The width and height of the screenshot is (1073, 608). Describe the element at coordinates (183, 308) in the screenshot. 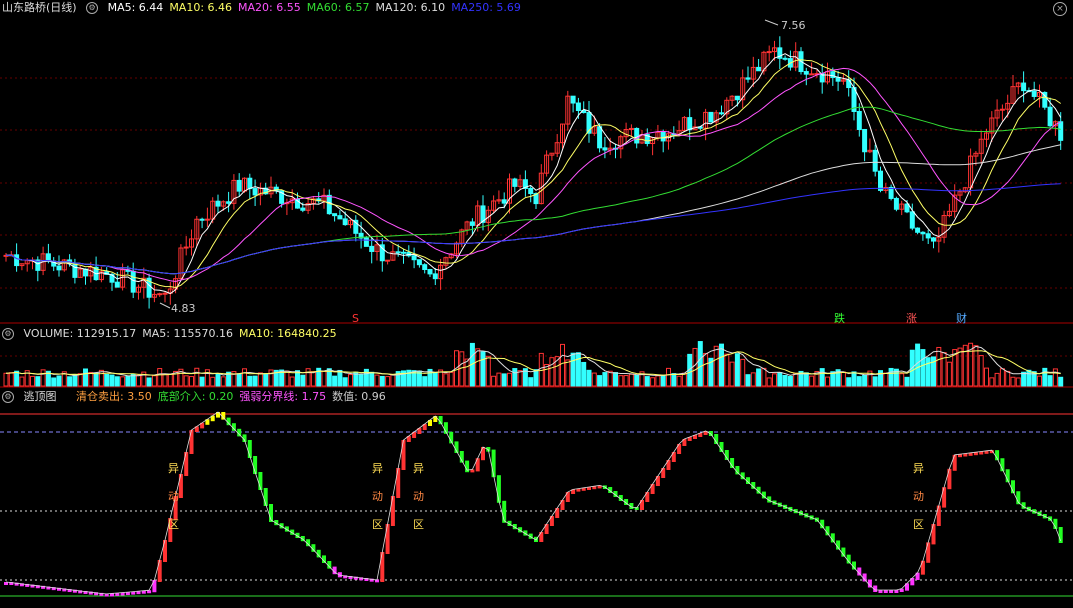

I see `low-price-label: 4.83` at that location.